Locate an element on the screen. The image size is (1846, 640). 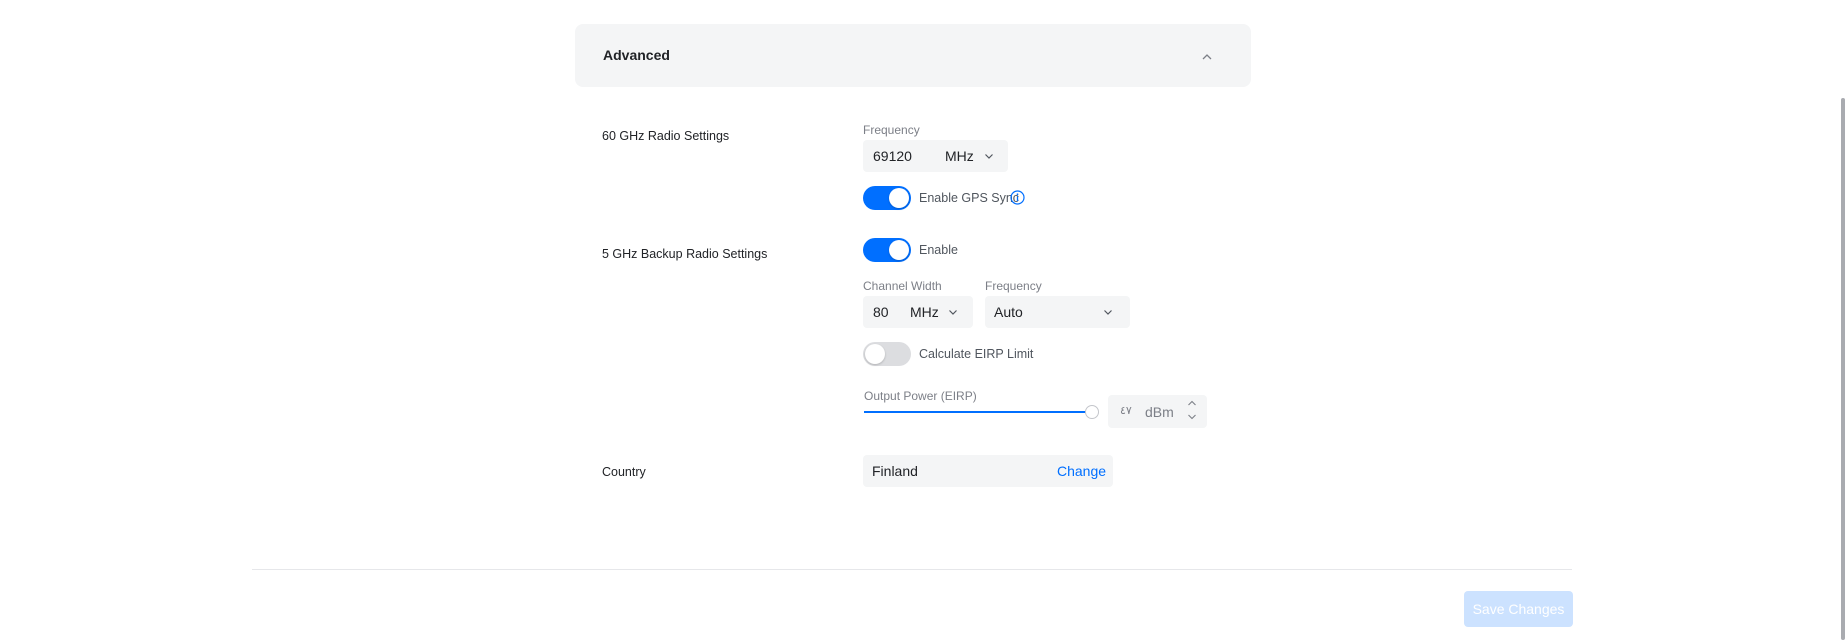
footer-divider is located at coordinates (912, 569).